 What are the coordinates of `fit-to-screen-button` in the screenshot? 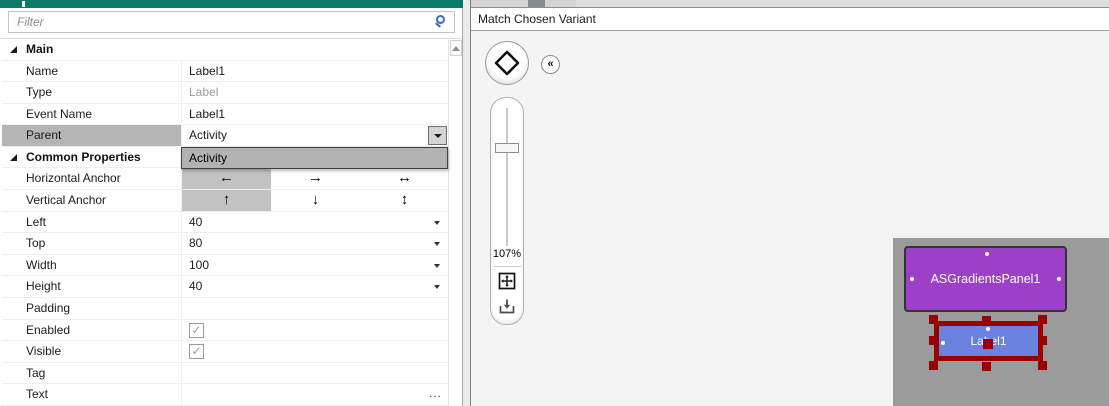 It's located at (507, 281).